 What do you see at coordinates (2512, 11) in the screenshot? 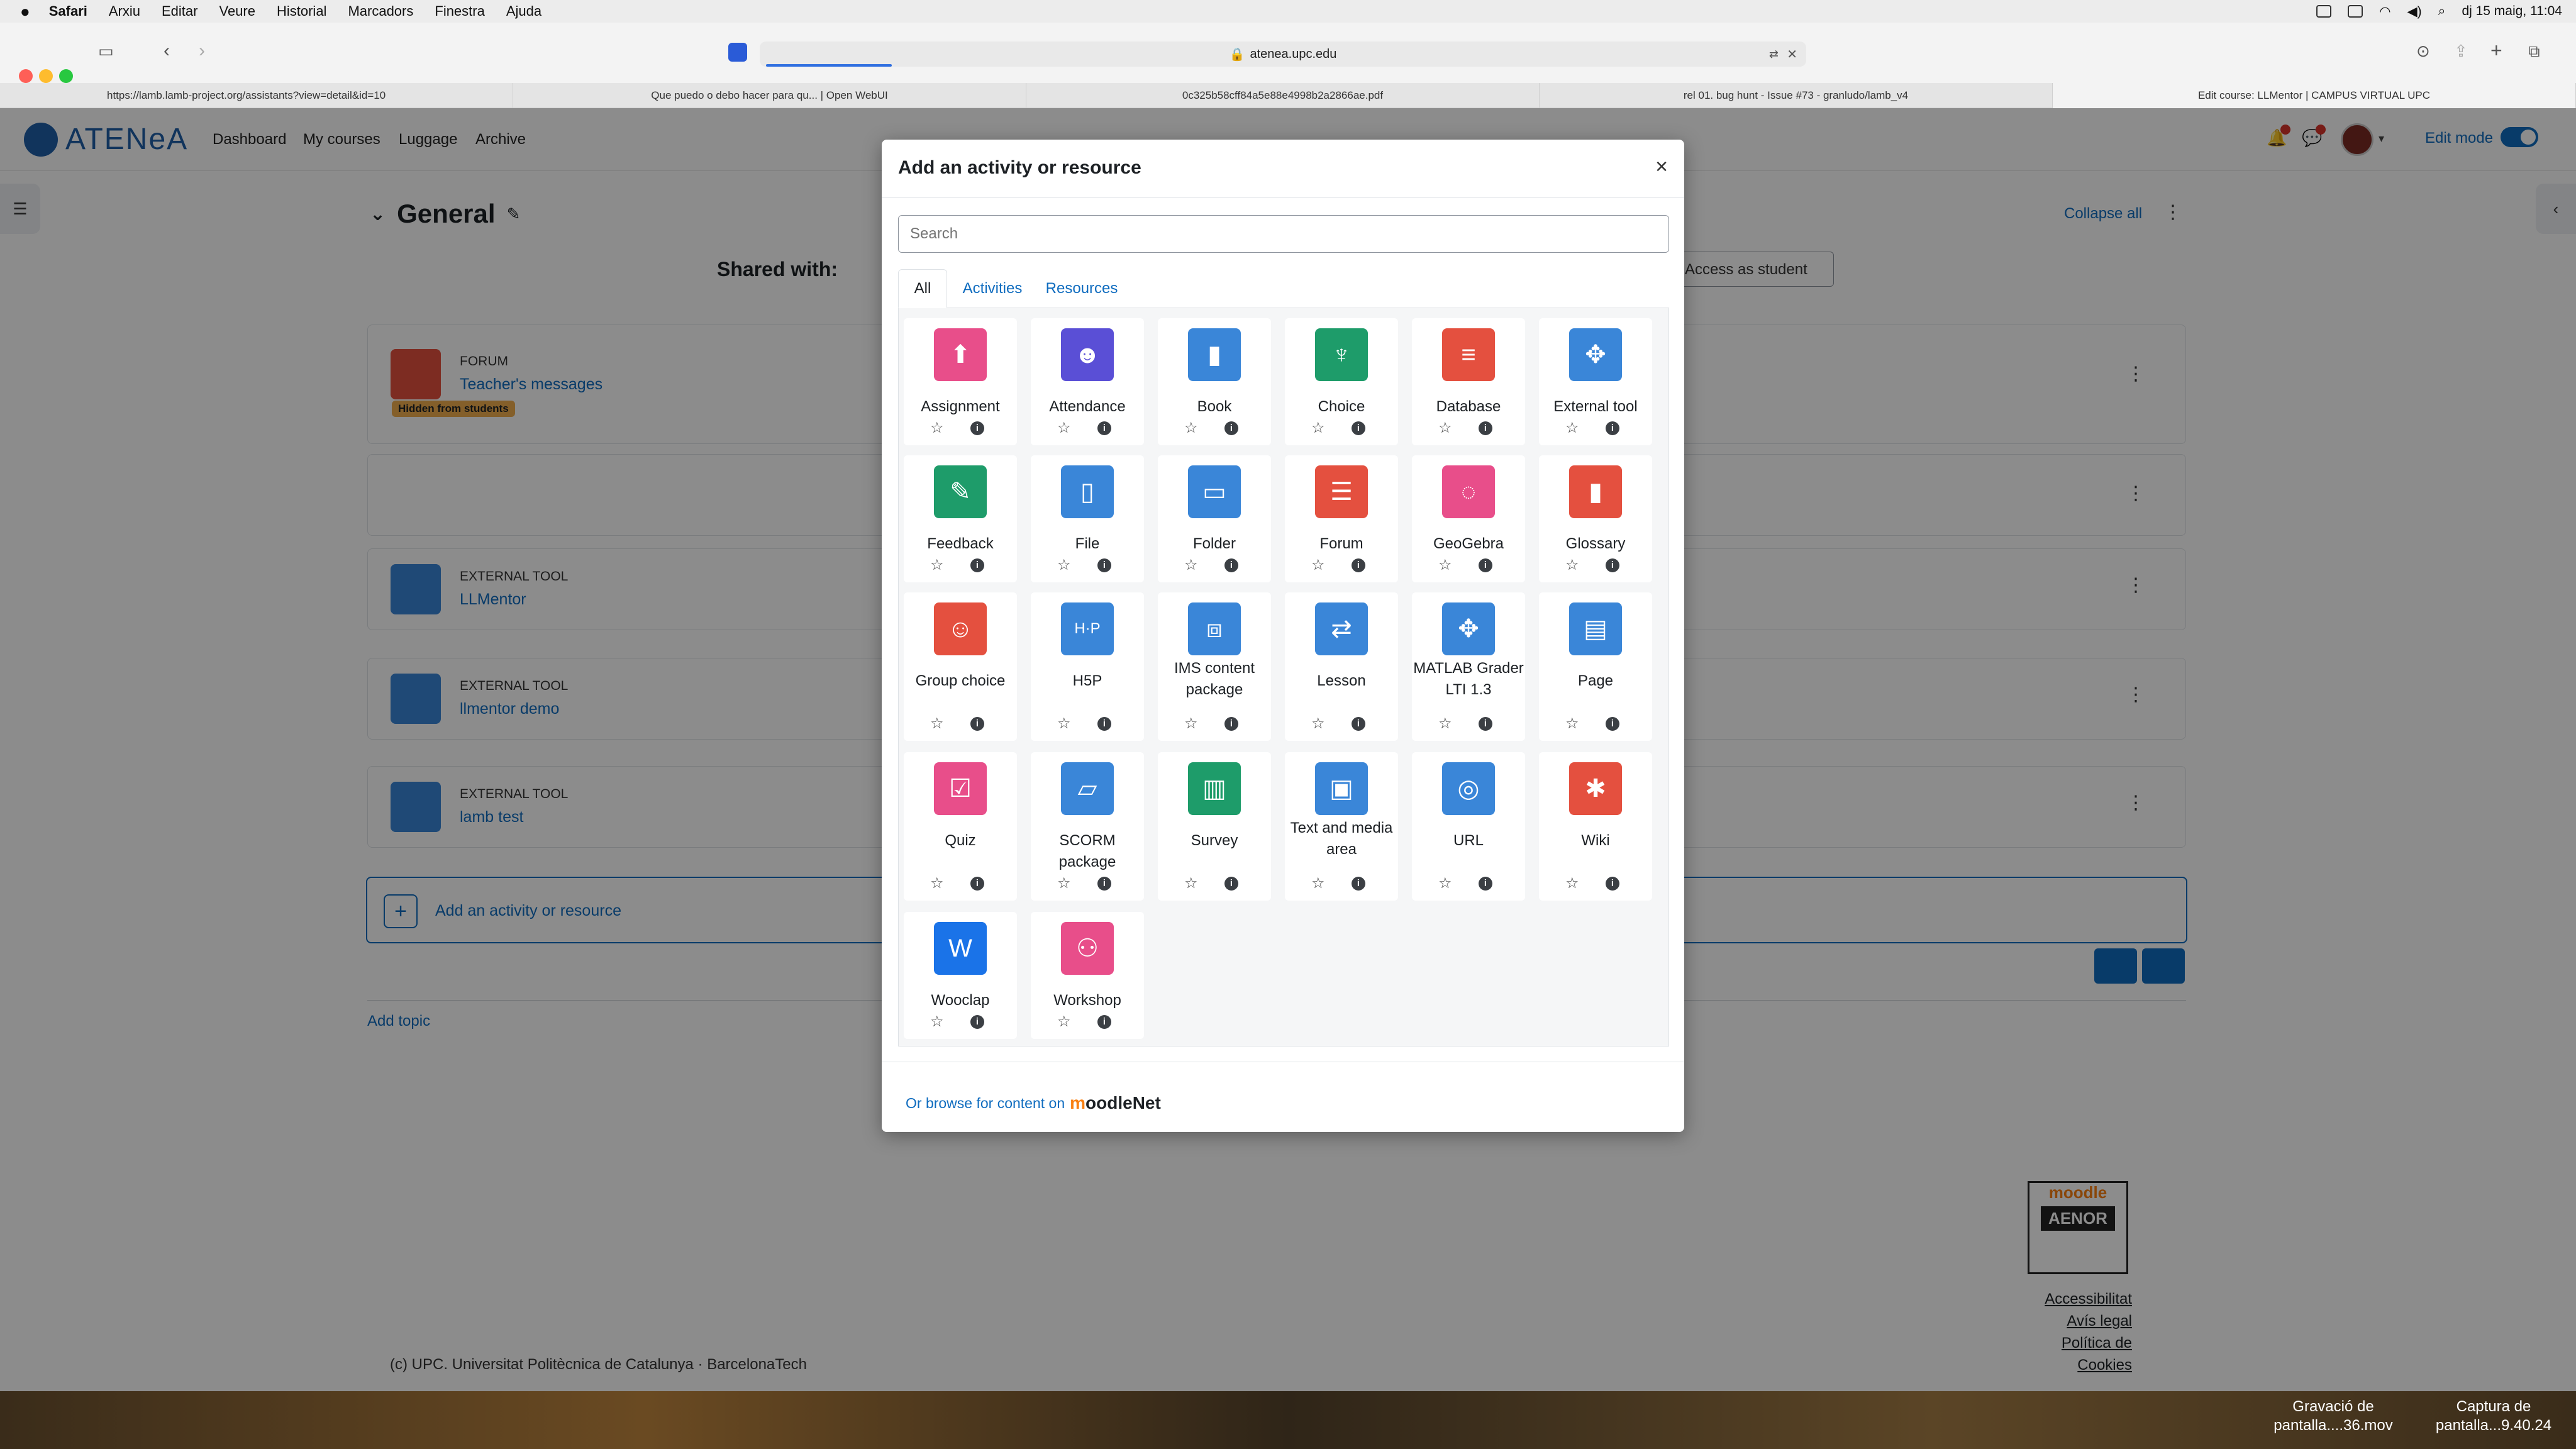
I see `clock: dj 15 maig, 11:04` at bounding box center [2512, 11].